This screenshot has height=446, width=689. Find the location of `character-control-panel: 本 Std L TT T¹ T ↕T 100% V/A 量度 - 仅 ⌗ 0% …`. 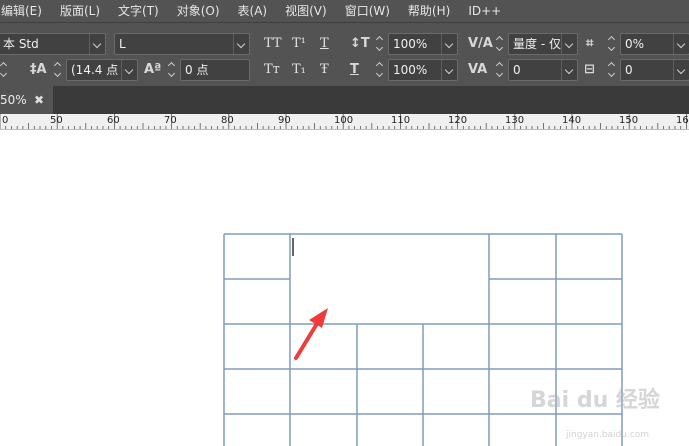

character-control-panel: 本 Std L TT T¹ T ↕T 100% V/A 量度 - 仅 ⌗ 0% … is located at coordinates (344, 54).